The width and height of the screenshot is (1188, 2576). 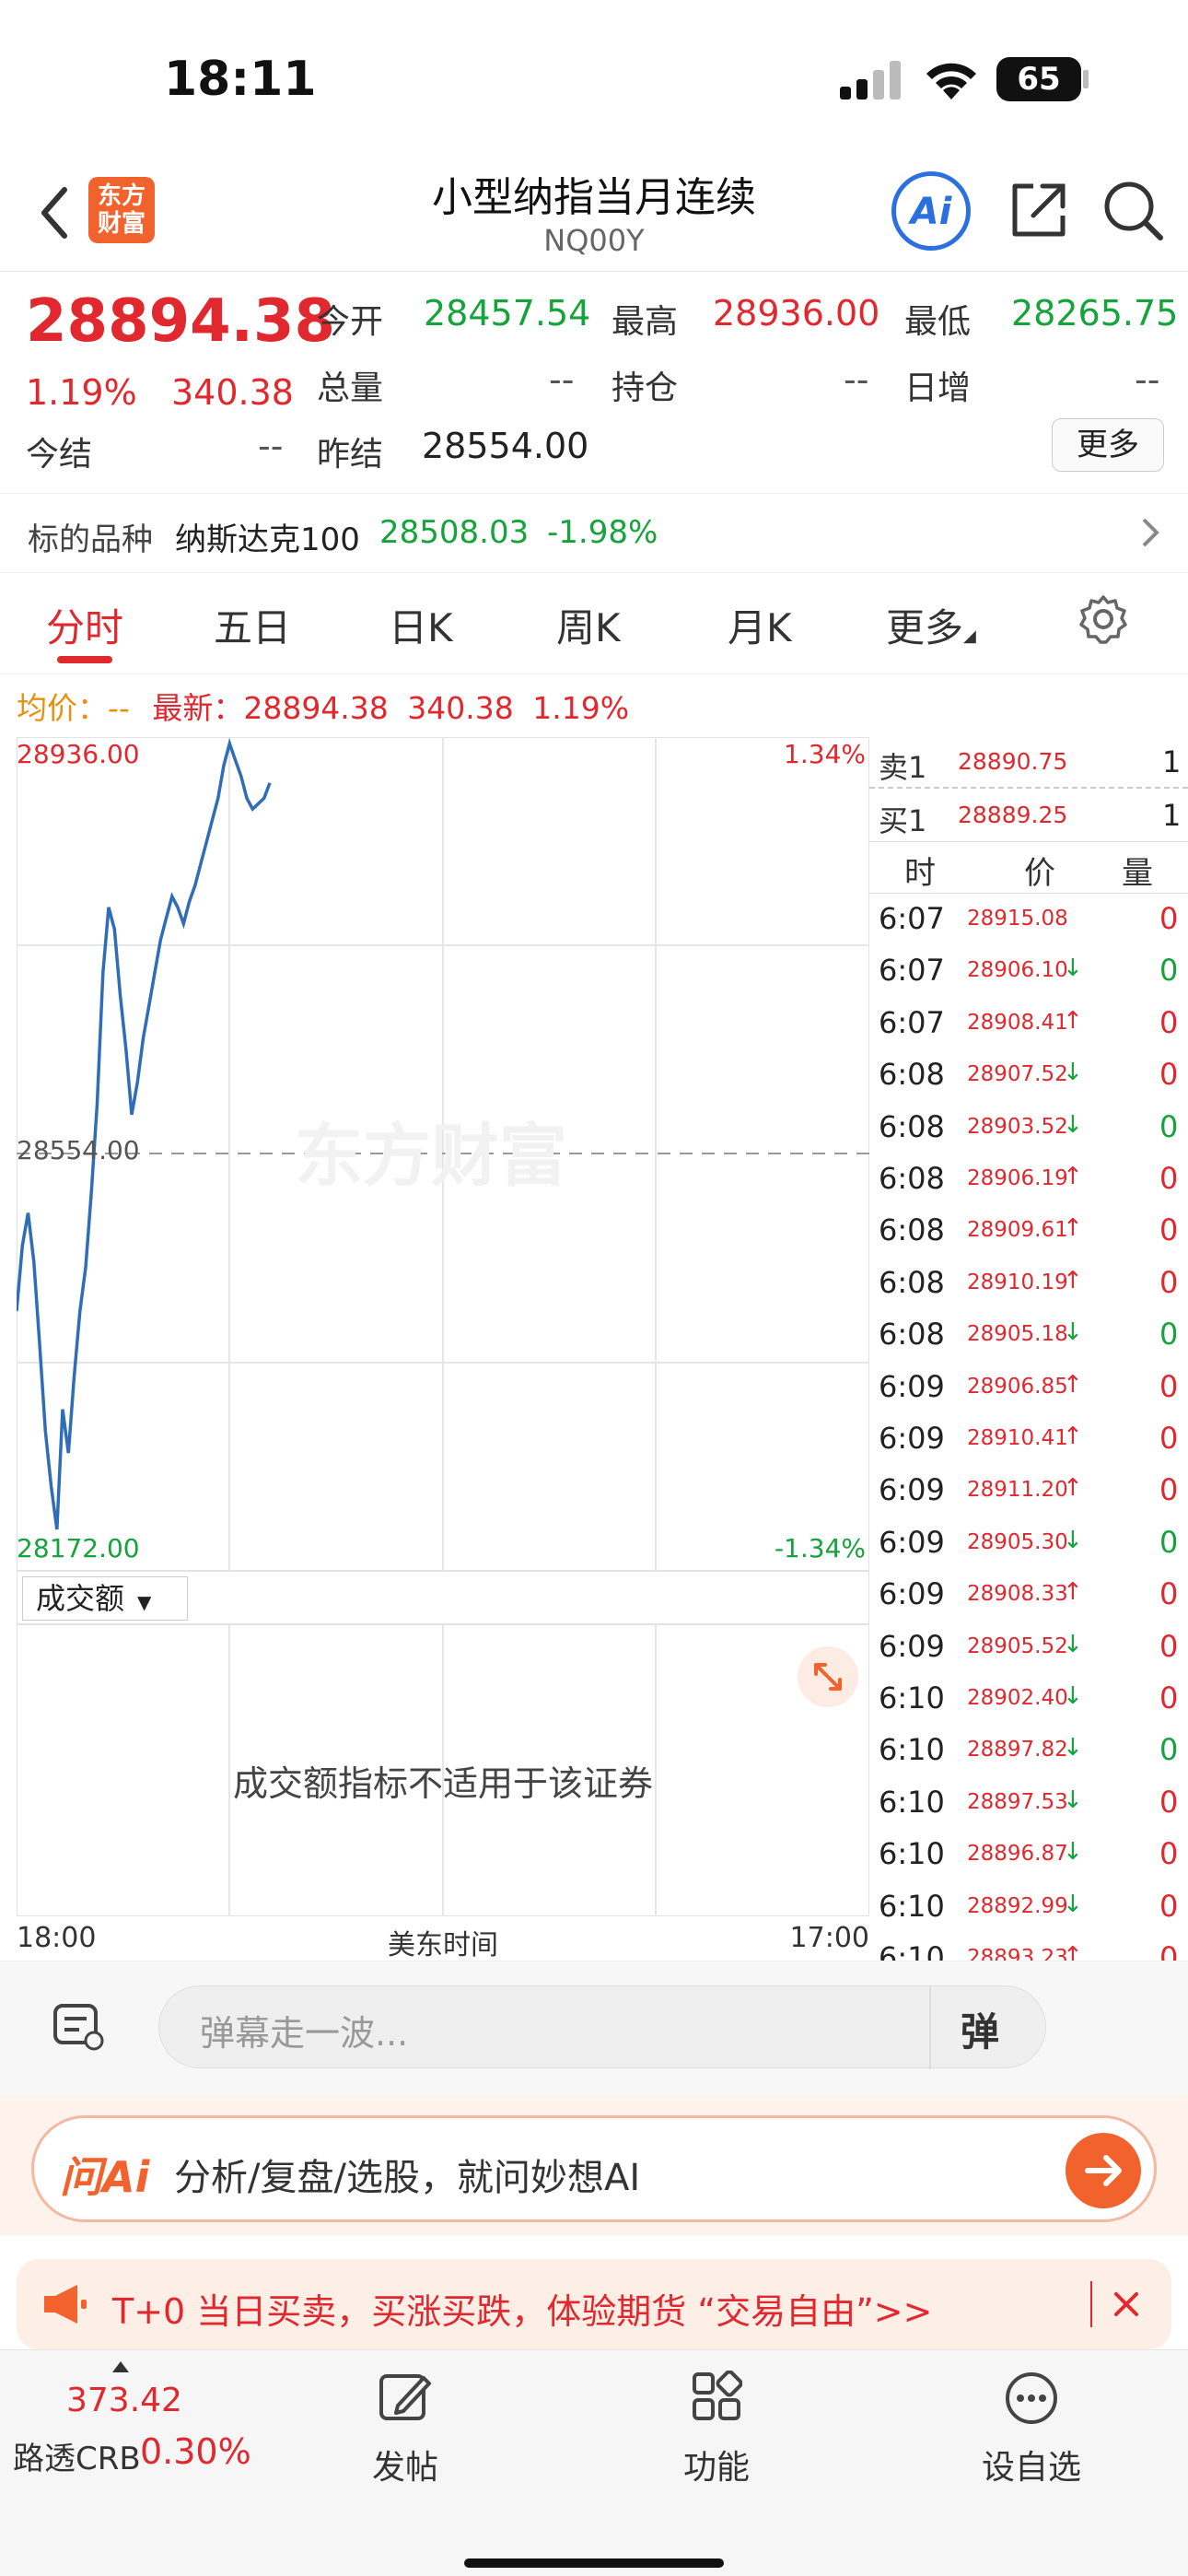 I want to click on signal-icon, so click(x=870, y=80).